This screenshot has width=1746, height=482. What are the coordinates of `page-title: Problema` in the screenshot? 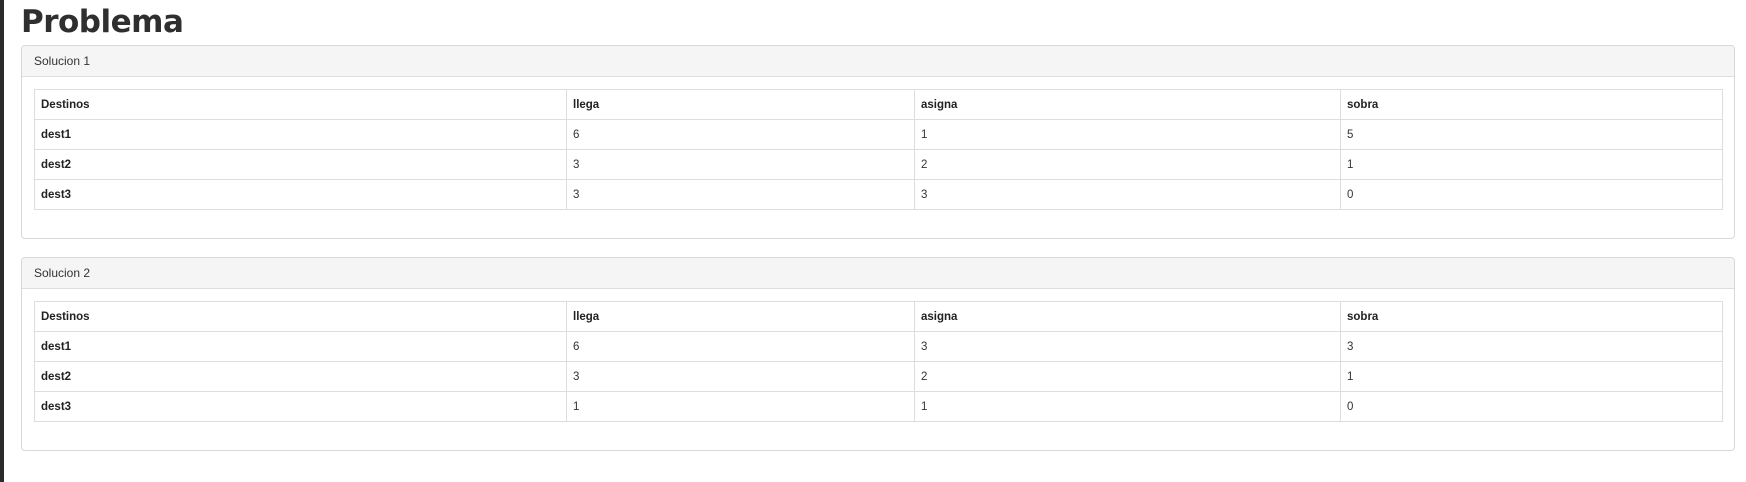 It's located at (102, 22).